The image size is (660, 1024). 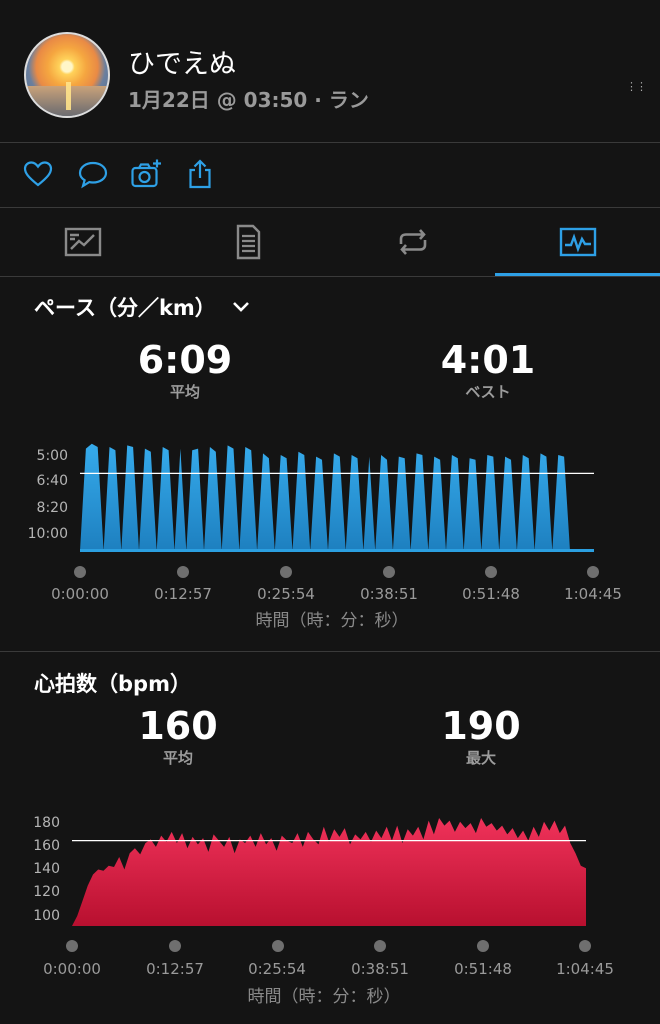 What do you see at coordinates (125, 308) in the screenshot?
I see `pace-title-text: ペース（分／km）` at bounding box center [125, 308].